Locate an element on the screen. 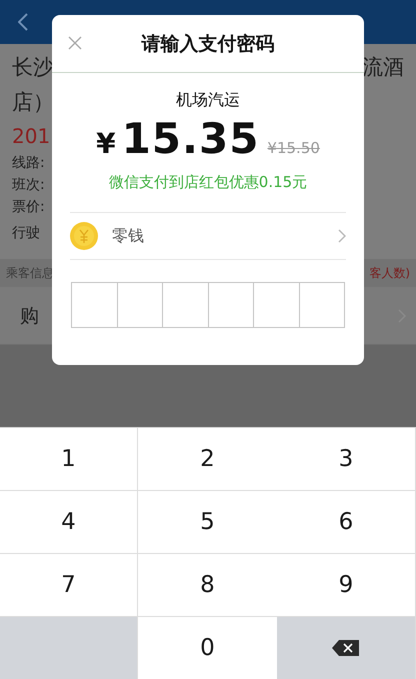 This screenshot has height=679, width=416. close-icon is located at coordinates (75, 43).